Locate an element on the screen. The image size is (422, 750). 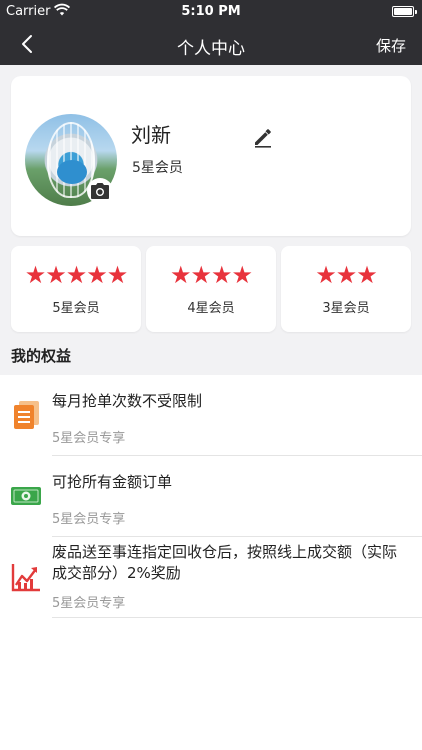
edit-pencil-icon is located at coordinates (263, 137).